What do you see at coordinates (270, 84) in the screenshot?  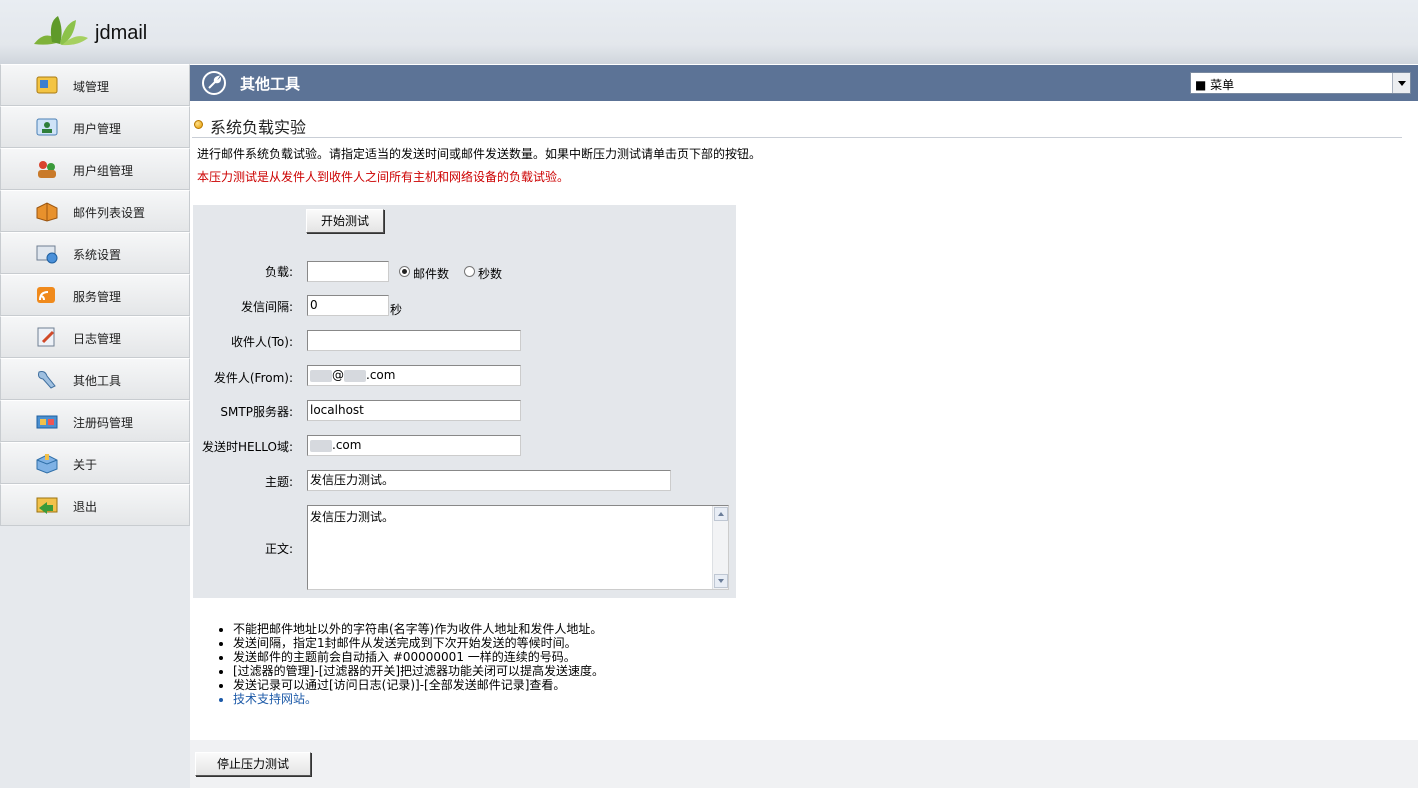 I see `page-title: 其他工具` at bounding box center [270, 84].